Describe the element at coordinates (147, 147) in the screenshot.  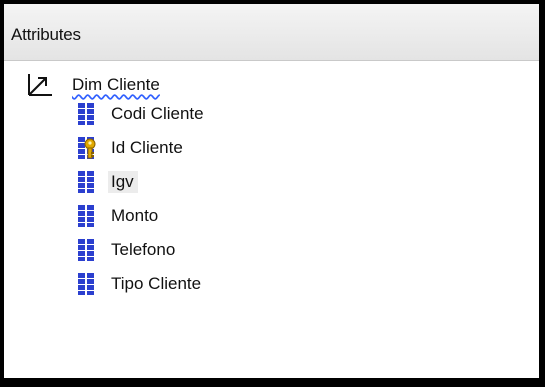
I see `attribute-label: Id Cliente` at that location.